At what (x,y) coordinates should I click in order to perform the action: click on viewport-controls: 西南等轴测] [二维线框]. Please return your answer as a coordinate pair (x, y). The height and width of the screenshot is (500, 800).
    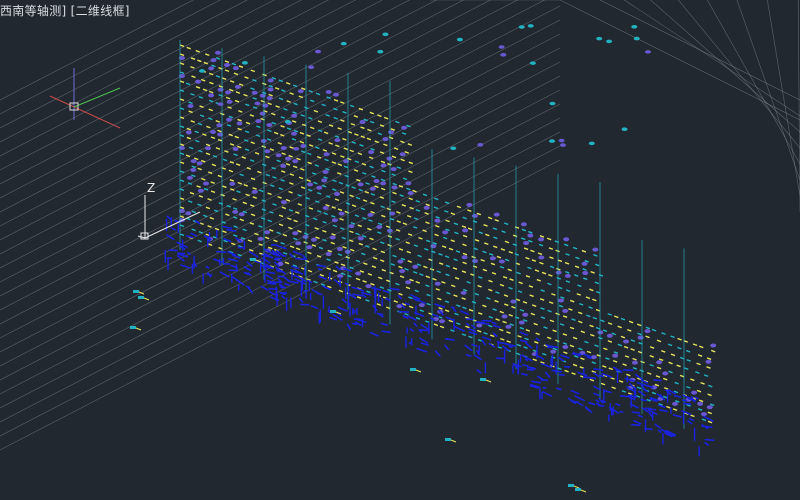
    Looking at the image, I should click on (65, 11).